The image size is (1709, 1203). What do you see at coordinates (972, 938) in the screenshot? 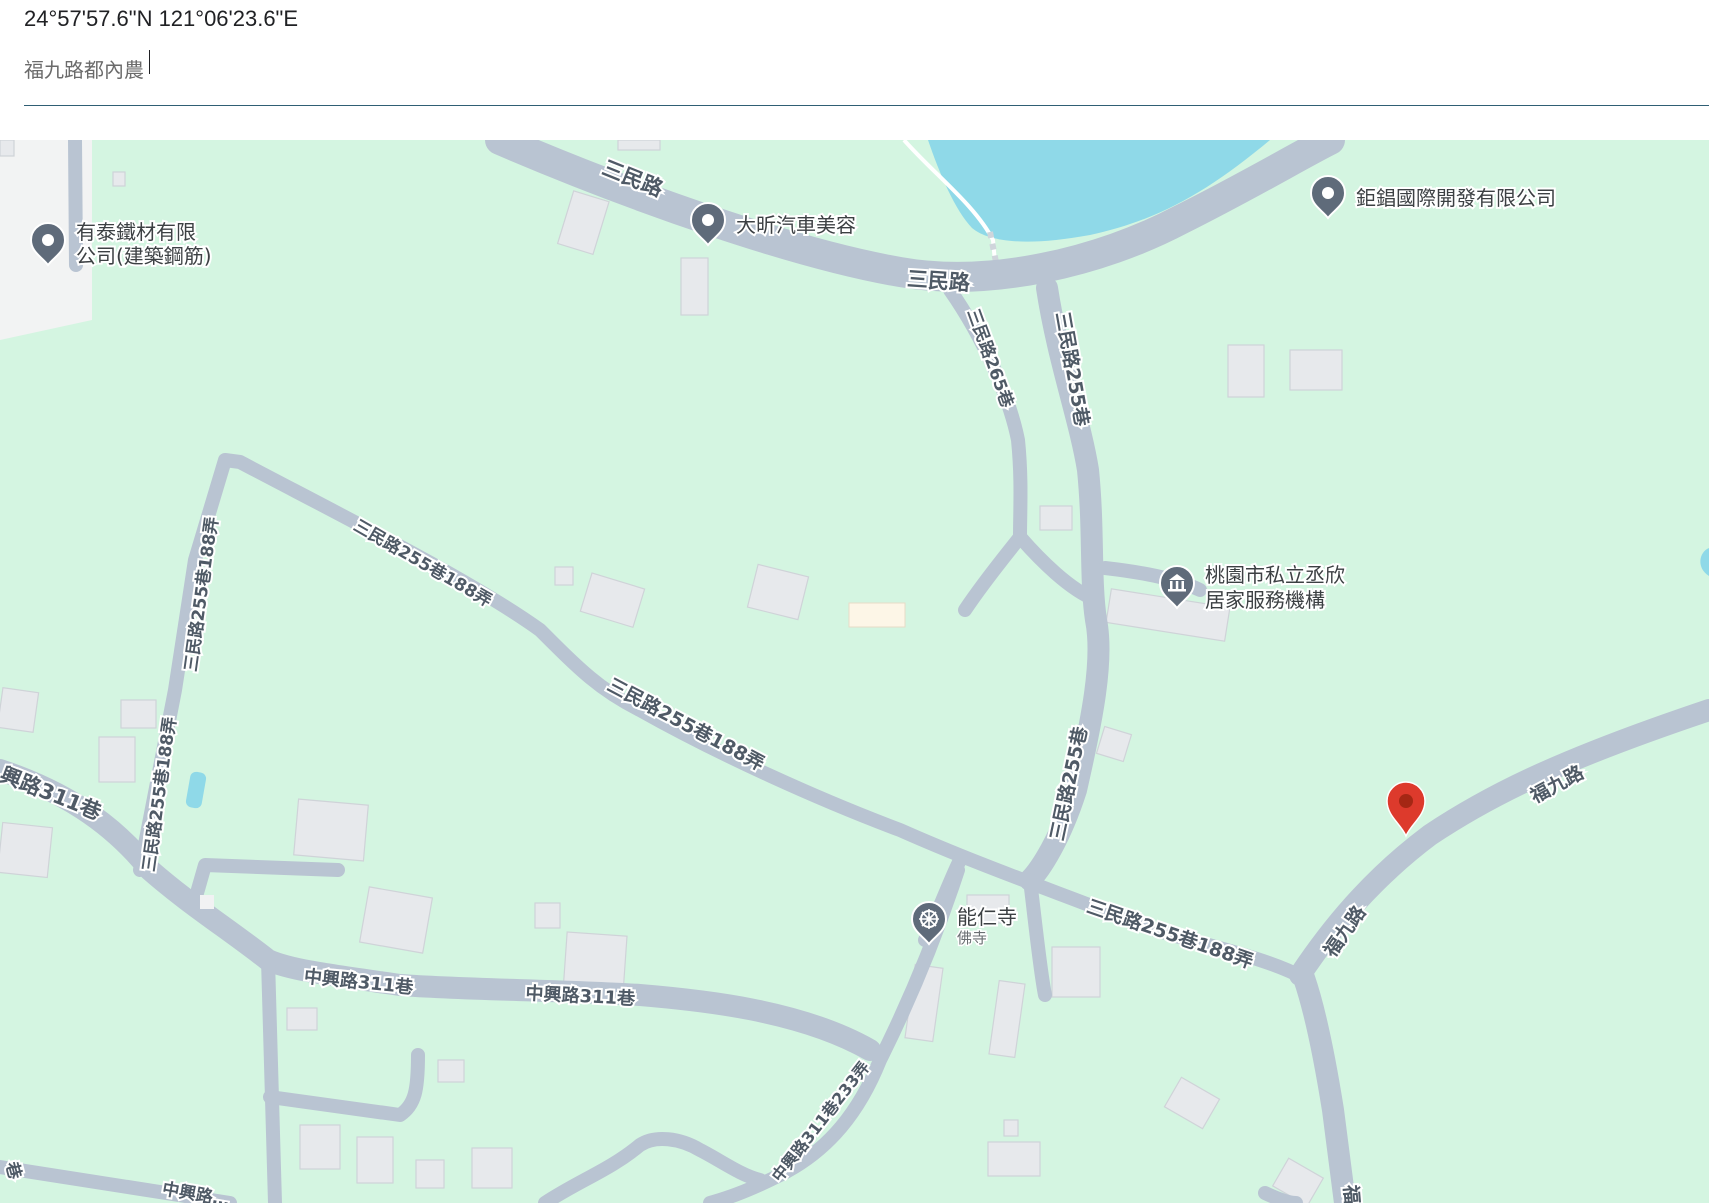
I see `poi-category: 佛寺` at bounding box center [972, 938].